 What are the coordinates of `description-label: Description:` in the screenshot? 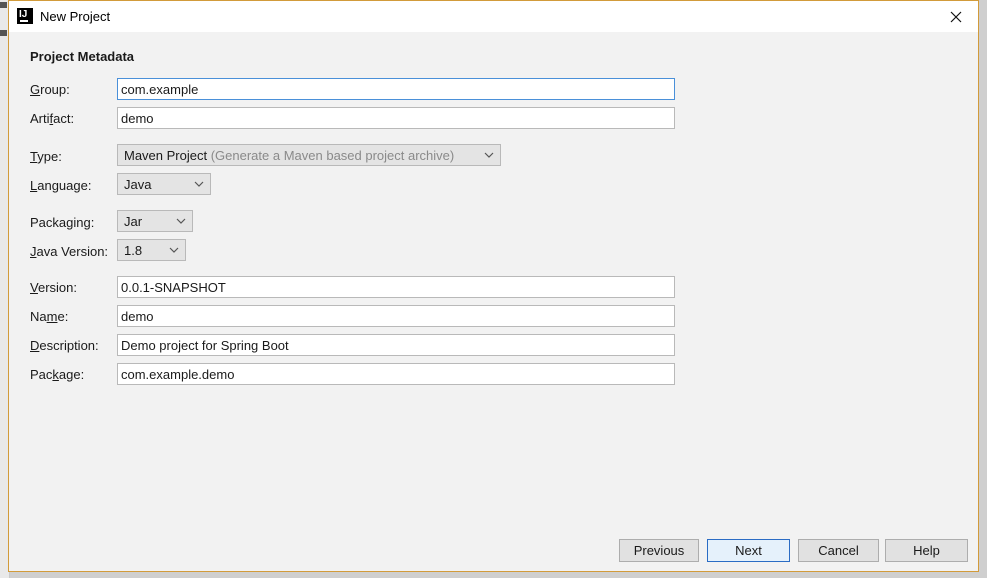 It's located at (64, 345).